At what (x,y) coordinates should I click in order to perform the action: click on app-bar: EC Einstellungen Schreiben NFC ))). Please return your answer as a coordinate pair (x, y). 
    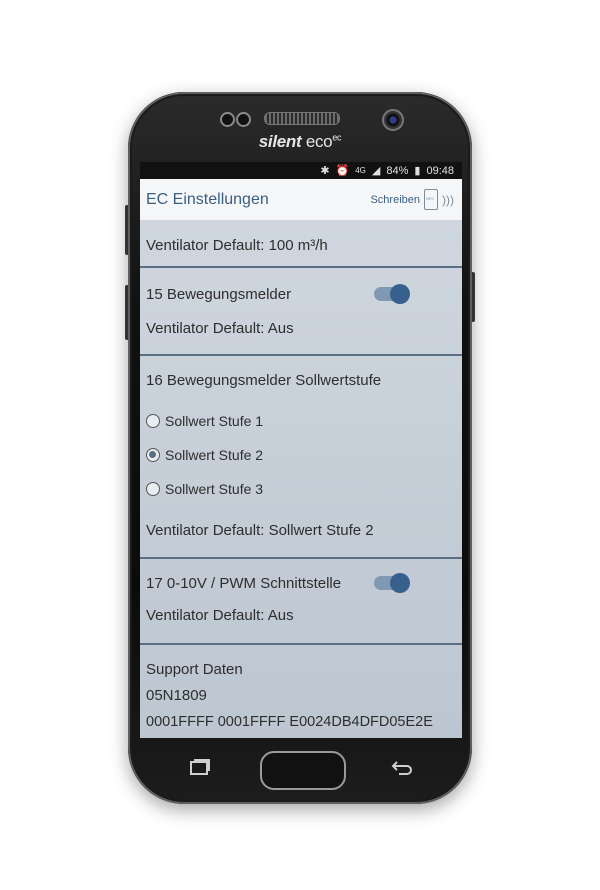
    Looking at the image, I should click on (301, 199).